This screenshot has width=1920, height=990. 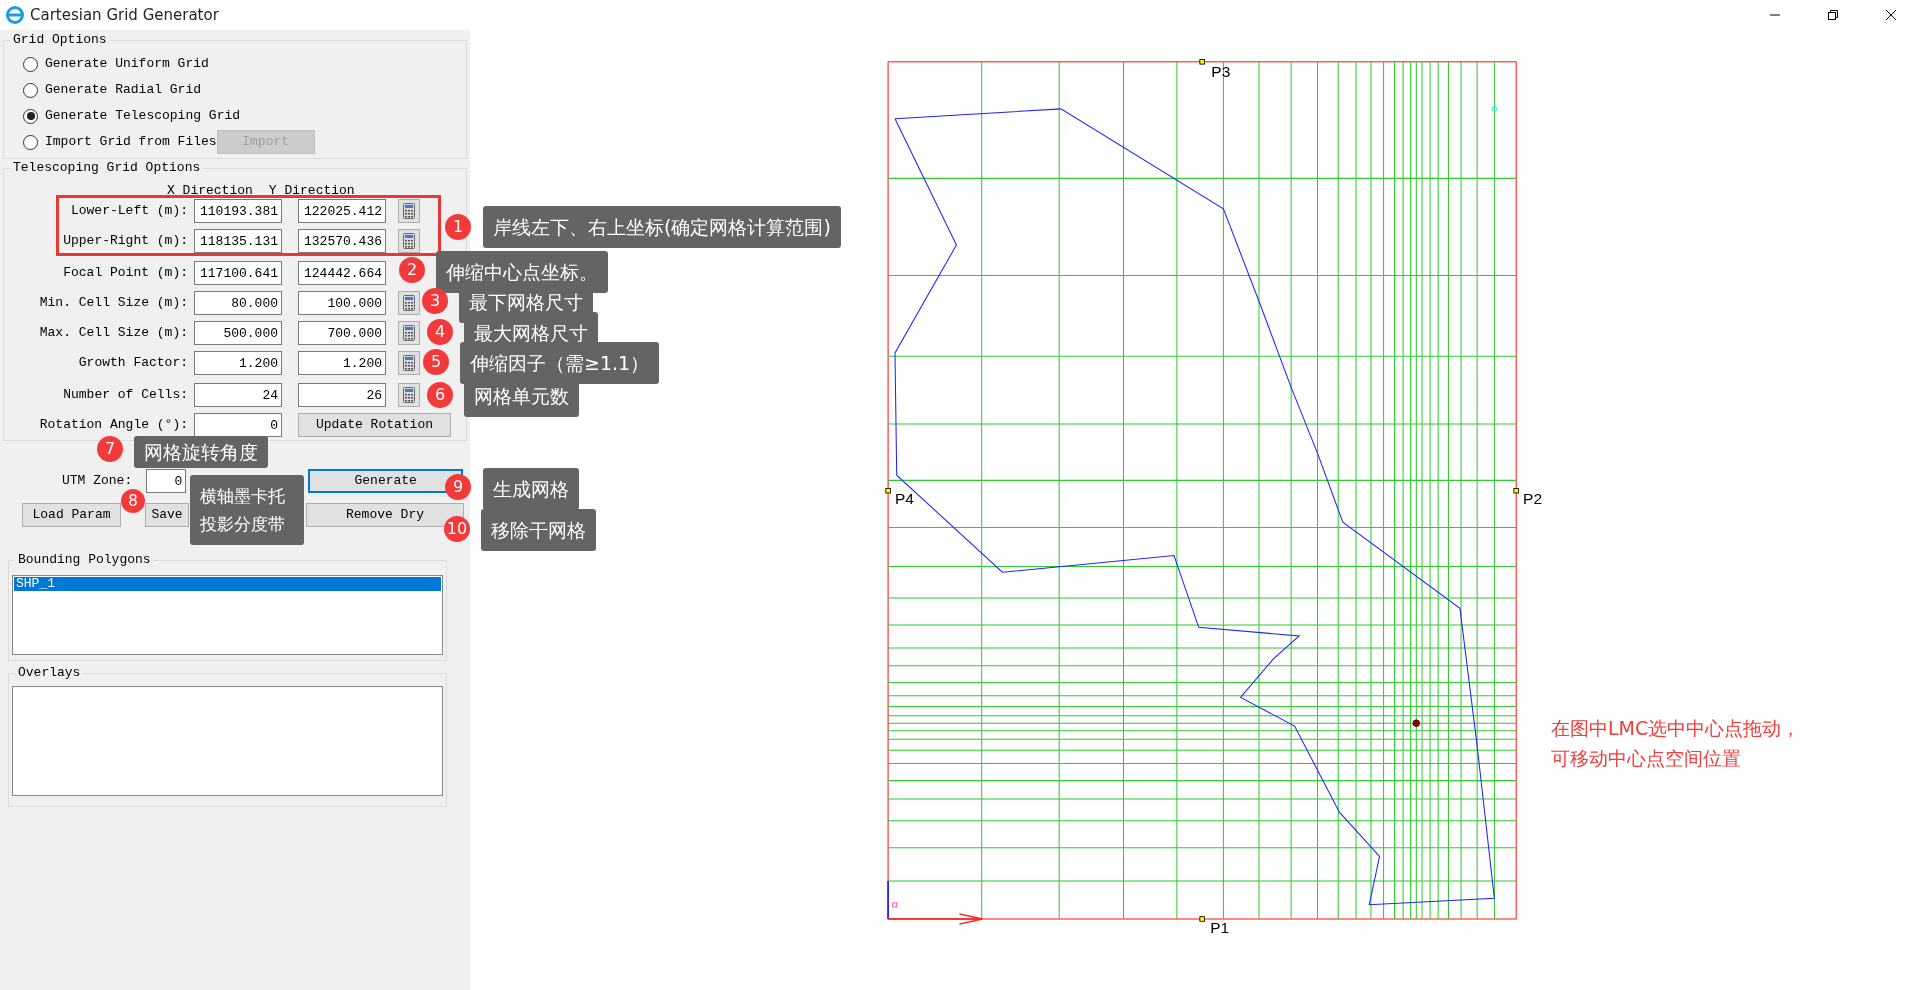 What do you see at coordinates (238, 395) in the screenshot?
I see `number-field: 24` at bounding box center [238, 395].